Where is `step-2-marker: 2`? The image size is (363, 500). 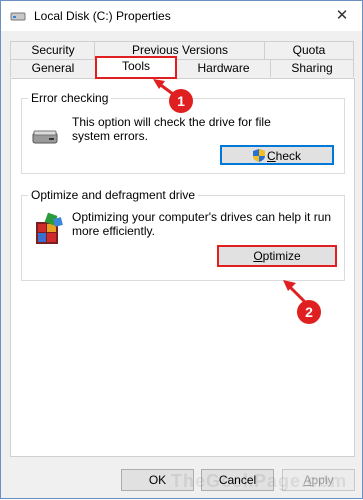 step-2-marker: 2 is located at coordinates (309, 312).